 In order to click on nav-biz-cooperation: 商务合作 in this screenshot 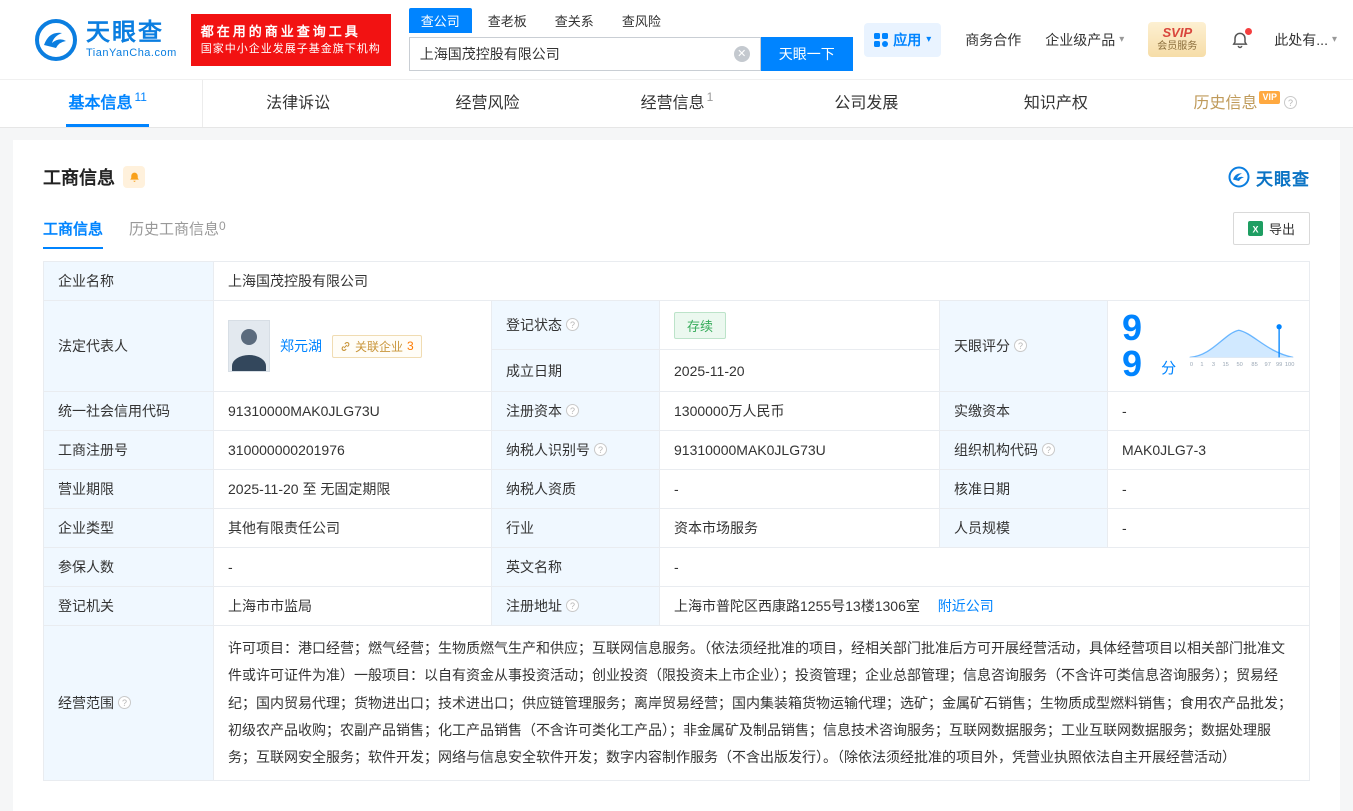, I will do `click(993, 40)`.